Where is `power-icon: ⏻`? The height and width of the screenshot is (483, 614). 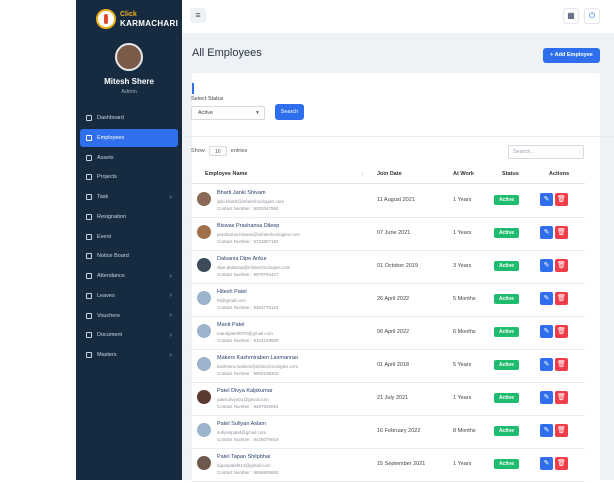 power-icon: ⏻ is located at coordinates (592, 16).